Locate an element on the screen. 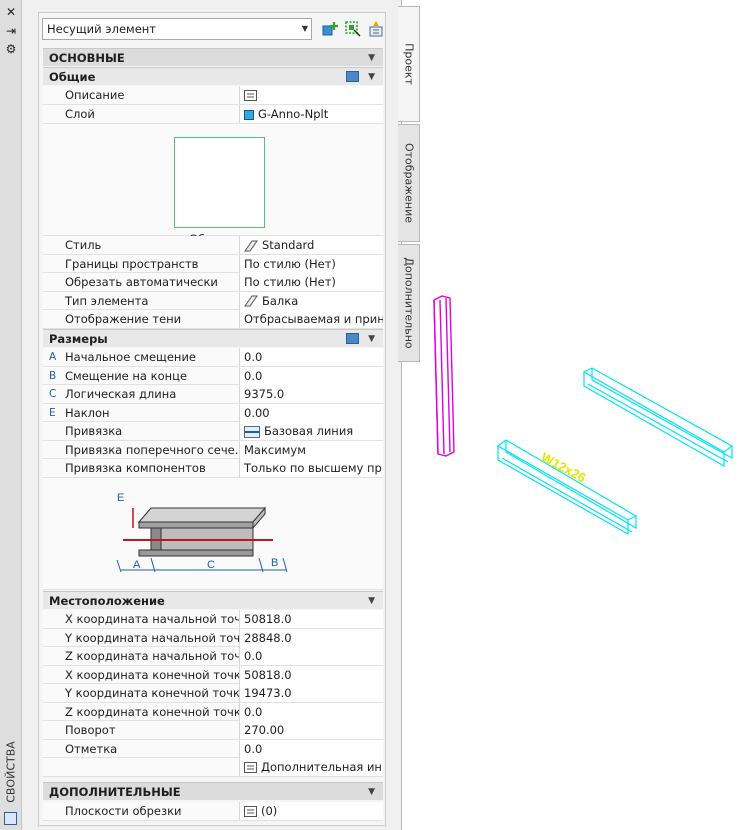 The image size is (748, 830). property-label: Отображение тени is located at coordinates (123, 319).